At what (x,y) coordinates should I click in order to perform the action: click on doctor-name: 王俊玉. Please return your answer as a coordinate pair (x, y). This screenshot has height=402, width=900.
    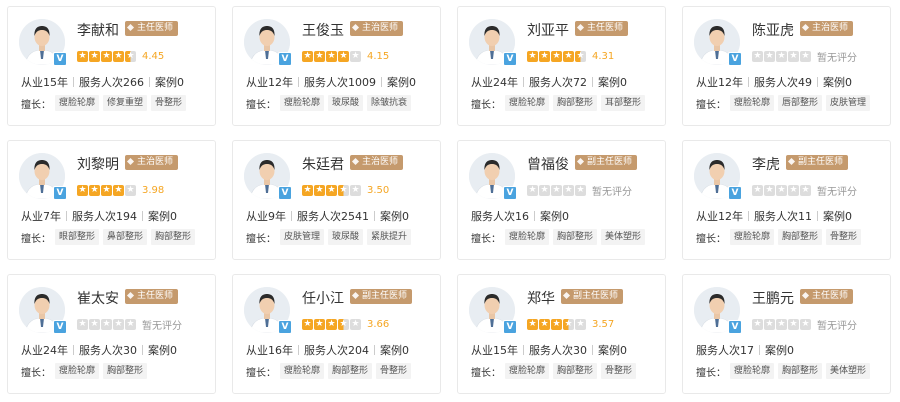
    Looking at the image, I should click on (323, 30).